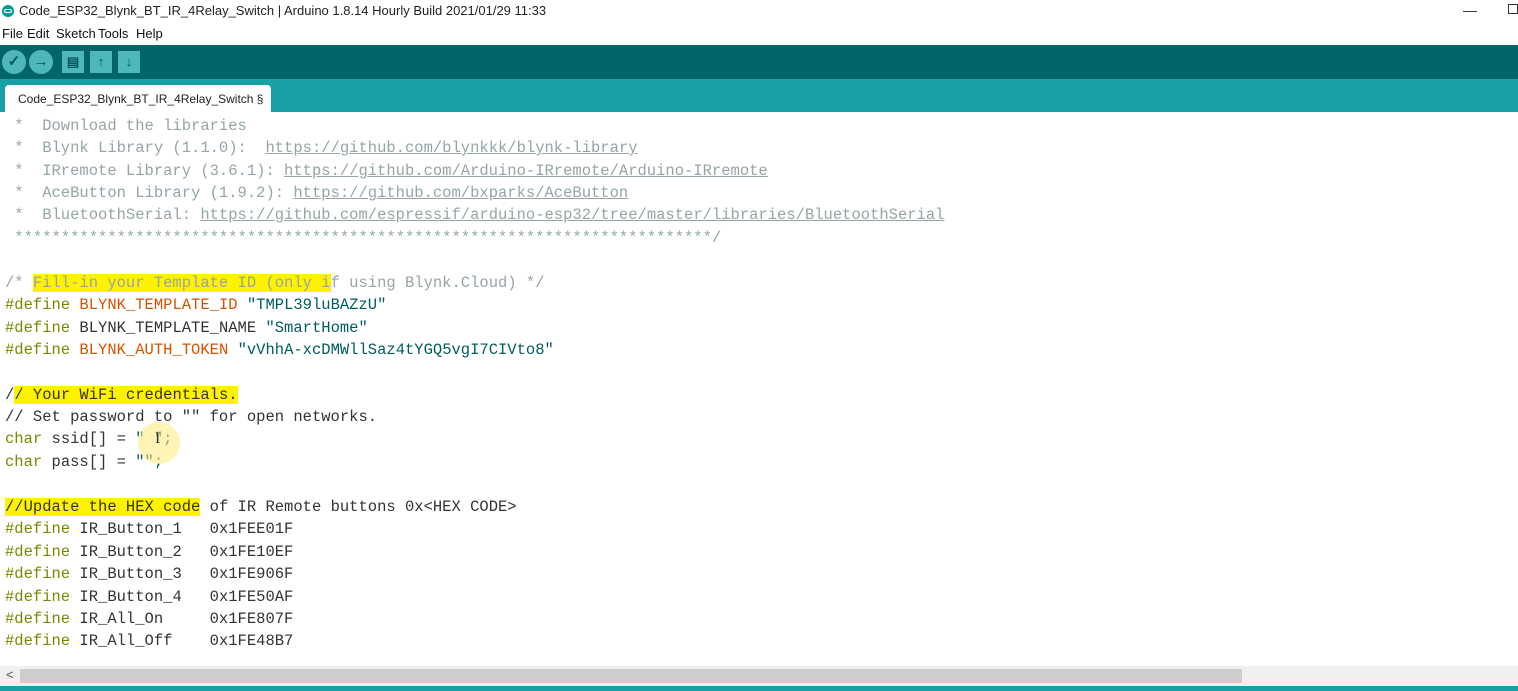 This screenshot has height=691, width=1518. What do you see at coordinates (113, 33) in the screenshot?
I see `menu-tools: Tools` at bounding box center [113, 33].